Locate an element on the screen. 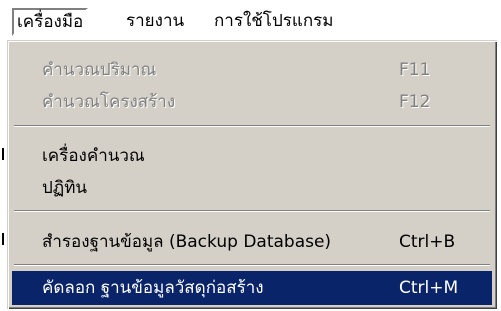  menubar: เครื่องมือ รายงาน การใช้โปรแกรม is located at coordinates (250, 21).